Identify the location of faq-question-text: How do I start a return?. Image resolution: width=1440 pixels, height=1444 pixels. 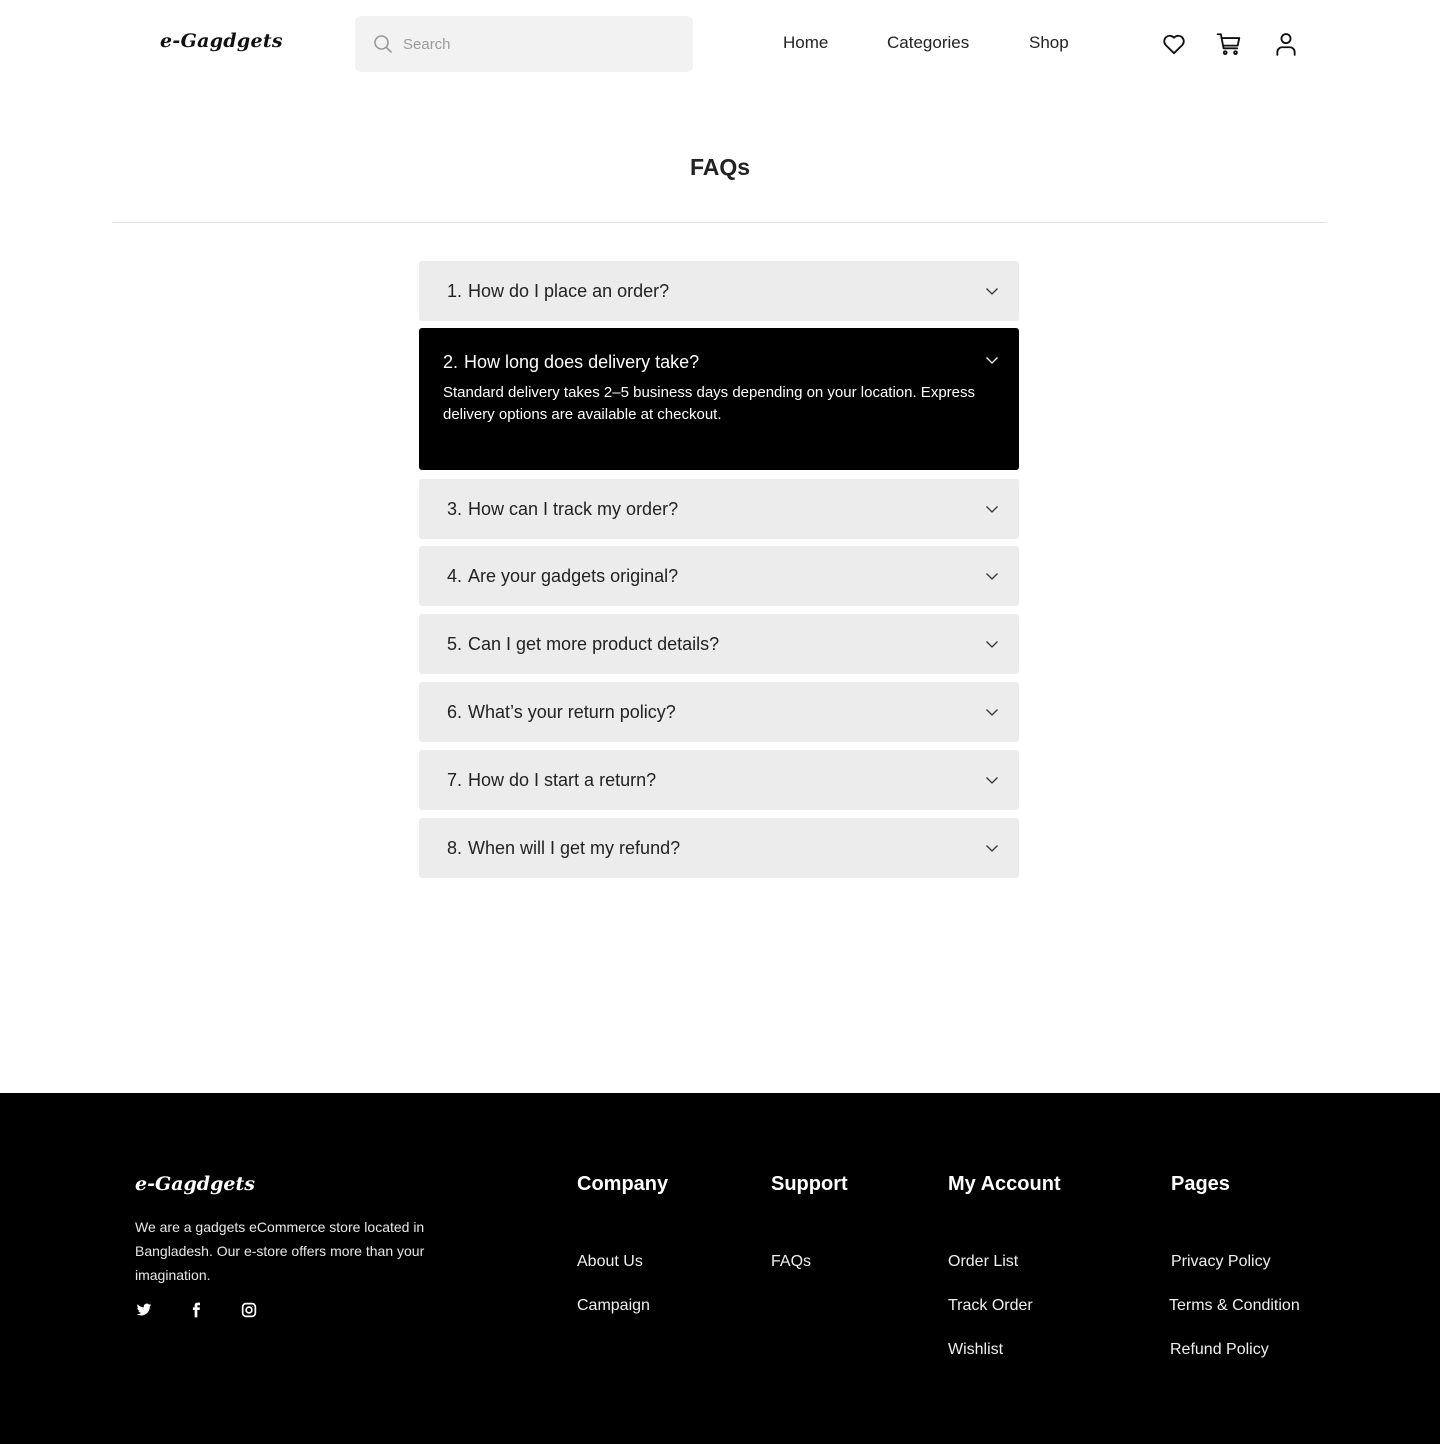
(562, 779).